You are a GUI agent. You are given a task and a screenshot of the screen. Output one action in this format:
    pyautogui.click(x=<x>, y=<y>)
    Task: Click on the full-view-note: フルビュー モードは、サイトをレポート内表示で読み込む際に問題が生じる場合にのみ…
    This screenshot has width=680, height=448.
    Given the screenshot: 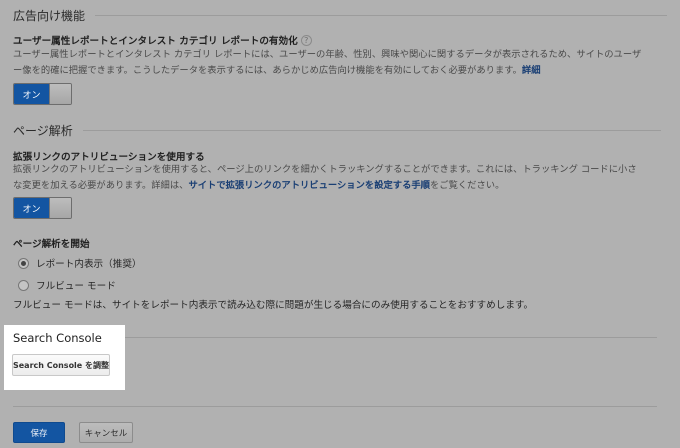 What is the action you would take?
    pyautogui.click(x=273, y=305)
    